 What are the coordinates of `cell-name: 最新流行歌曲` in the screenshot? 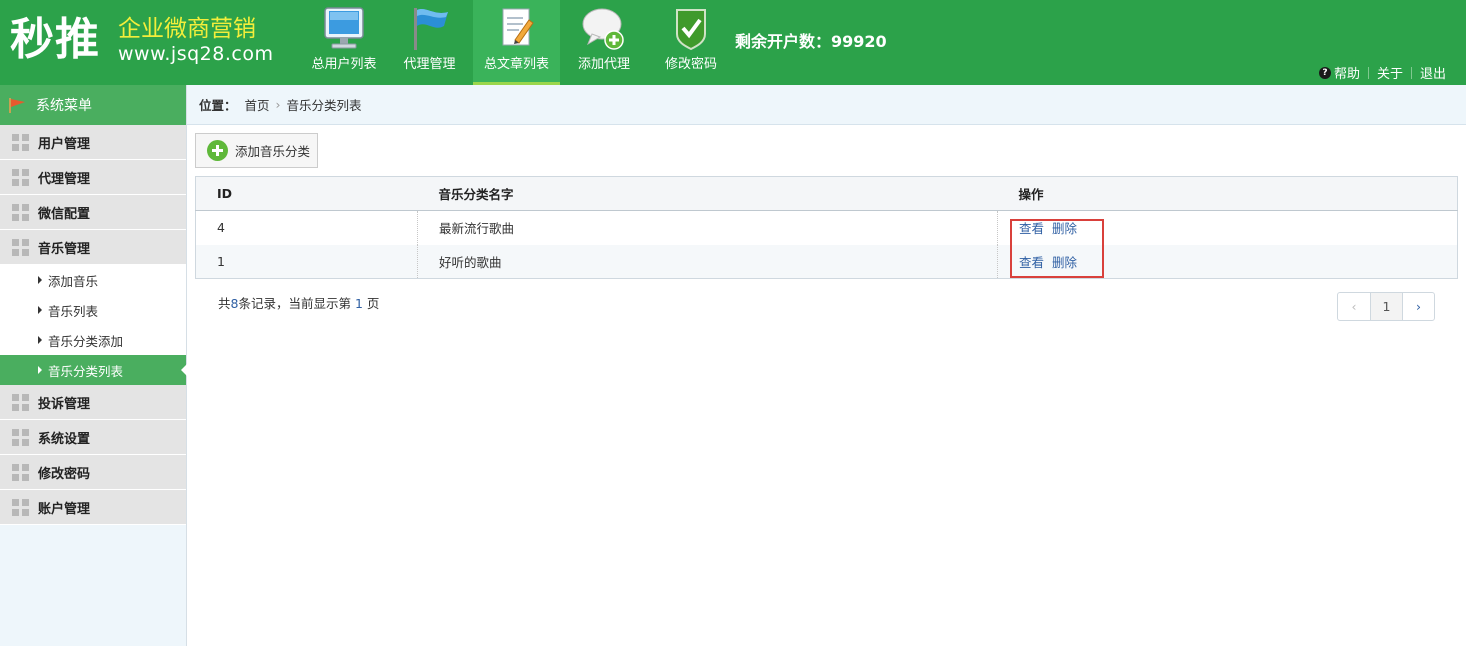 It's located at (707, 227).